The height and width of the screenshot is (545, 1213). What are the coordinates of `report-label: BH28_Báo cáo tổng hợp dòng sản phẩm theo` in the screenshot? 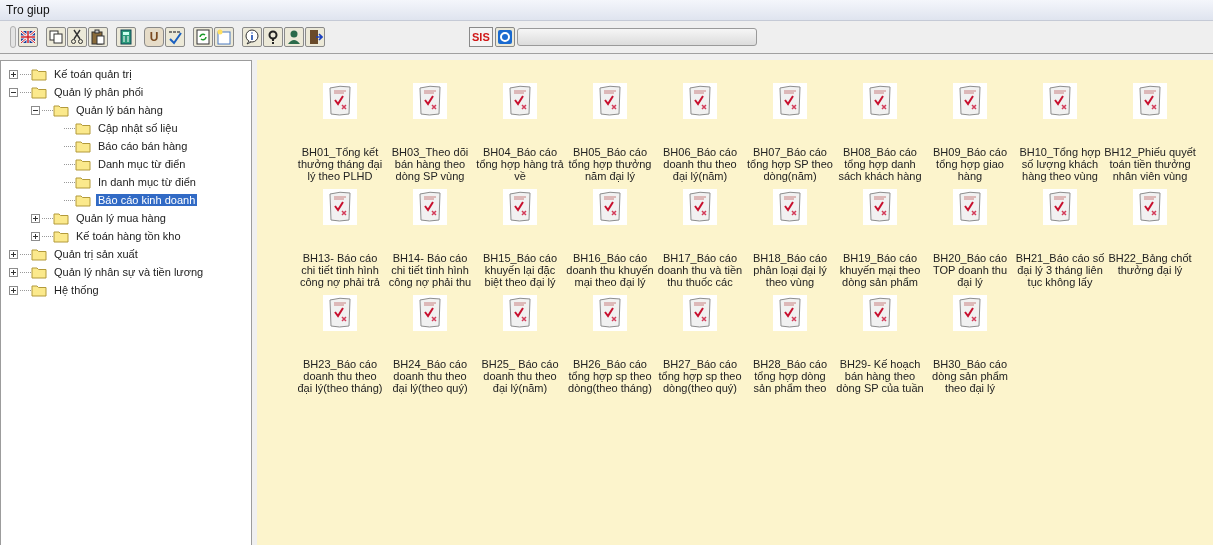 It's located at (790, 376).